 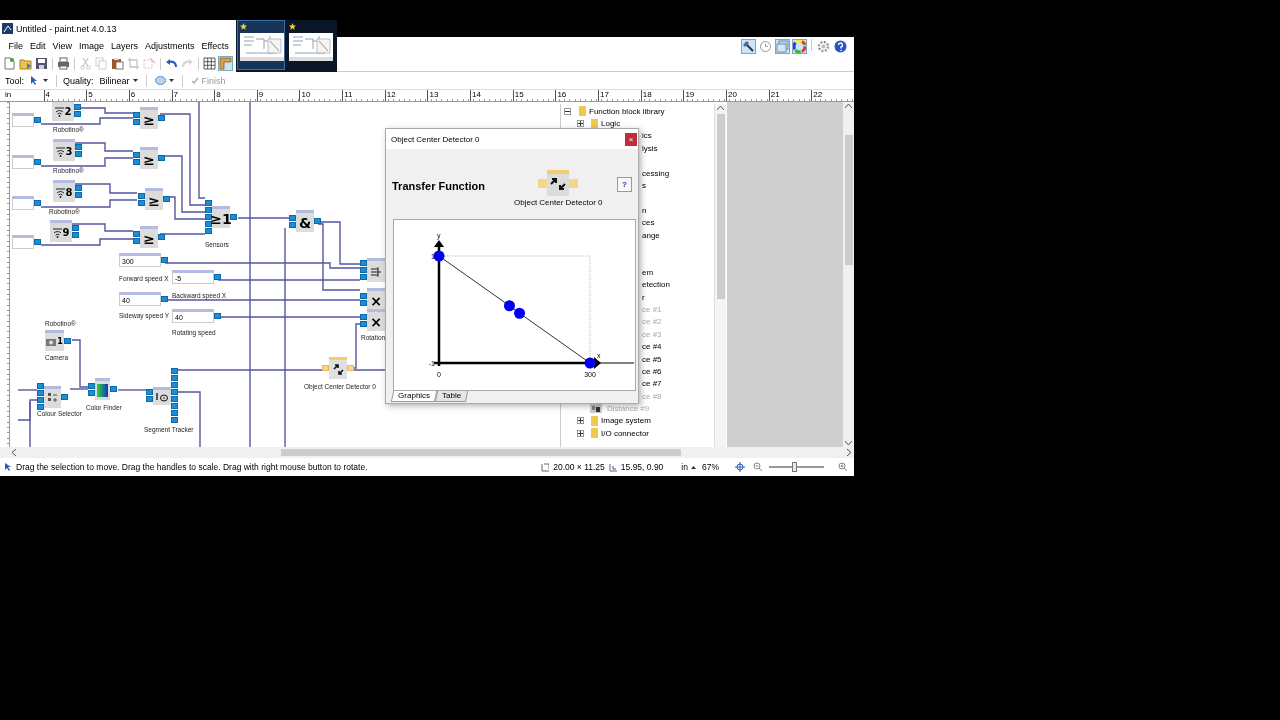 I want to click on sensor-number: 3, so click(x=69, y=151).